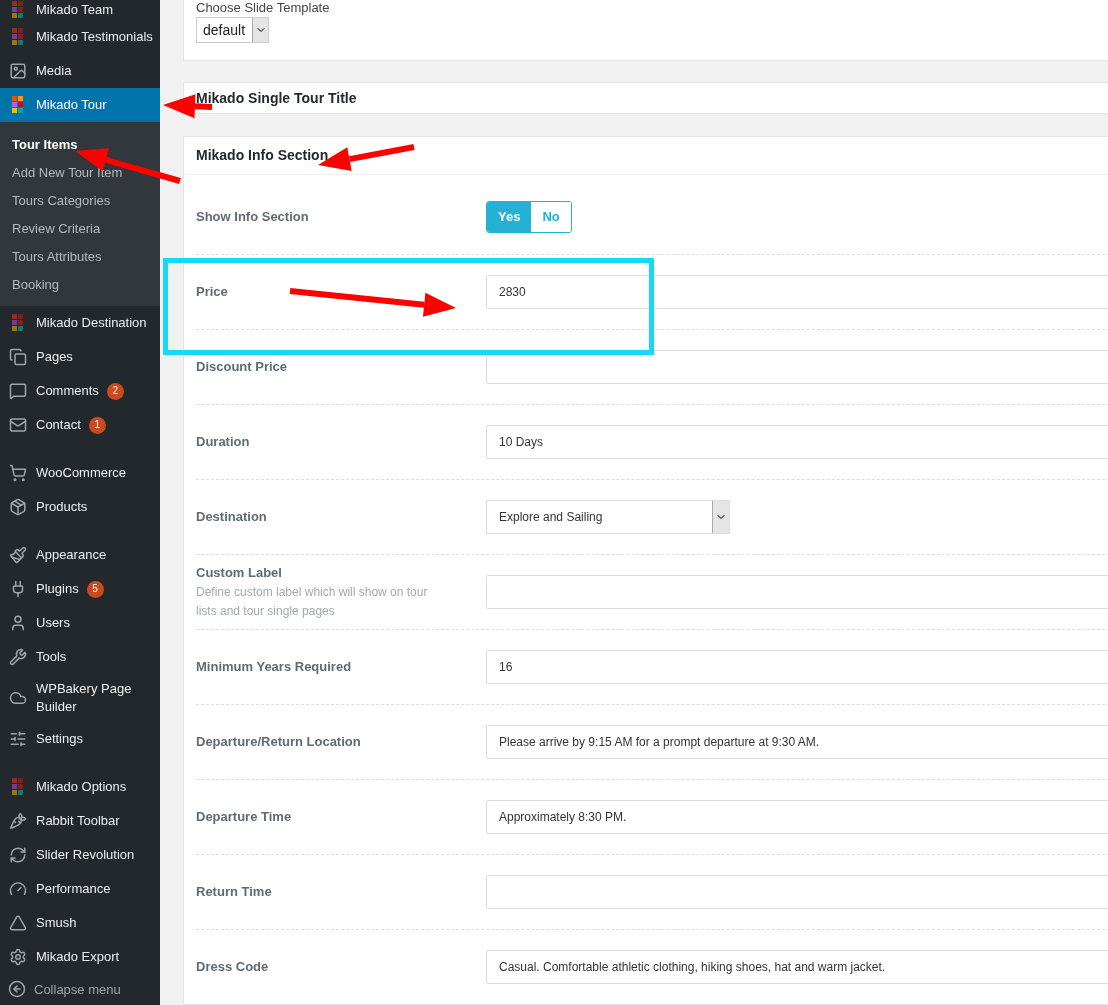 This screenshot has width=1108, height=1005. Describe the element at coordinates (239, 573) in the screenshot. I see `field-label: Custom Label` at that location.